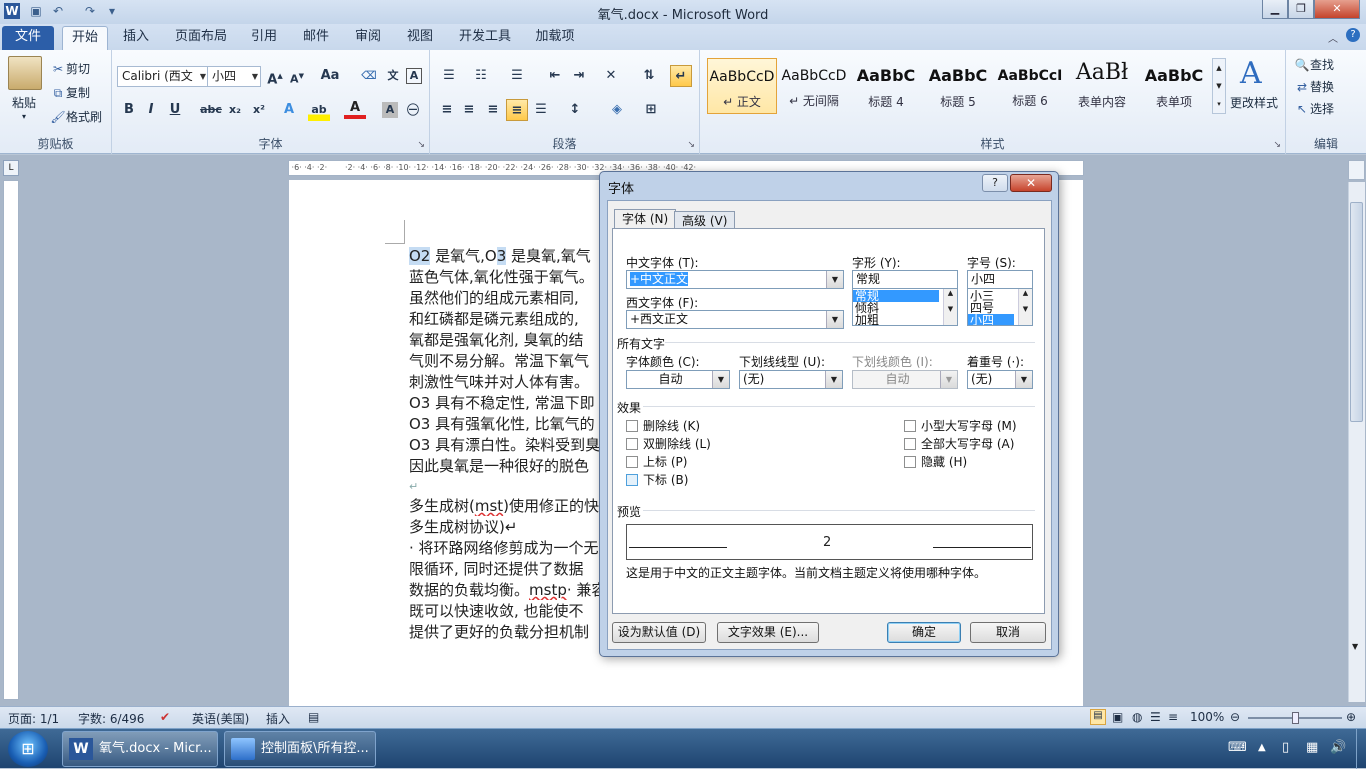  Describe the element at coordinates (735, 319) in the screenshot. I see `west-font-combo: +西文正文 ▼` at that location.